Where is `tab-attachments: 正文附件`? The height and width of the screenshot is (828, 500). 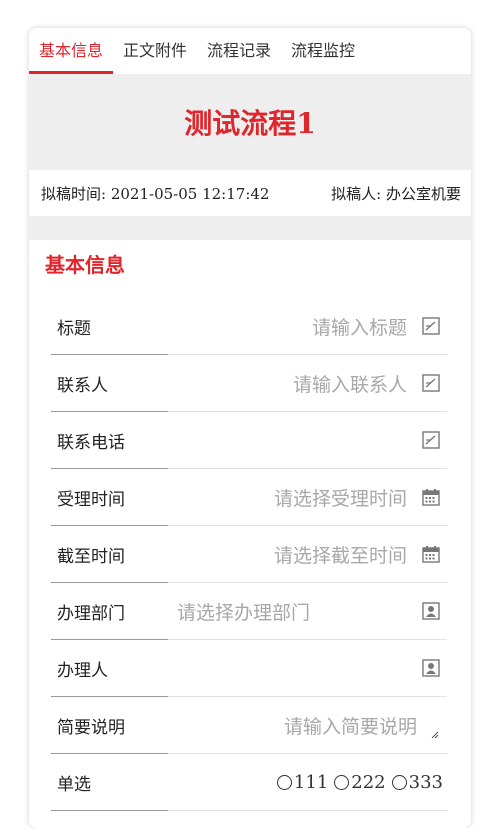 tab-attachments: 正文附件 is located at coordinates (160, 57).